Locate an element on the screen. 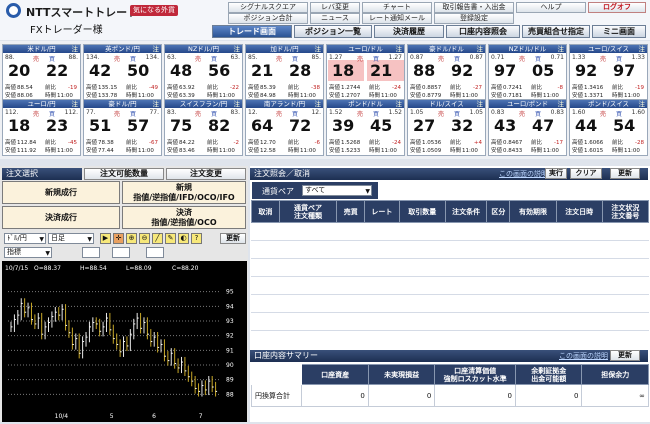  high-row: 高値112.84 前比 -45 is located at coordinates (42, 142).